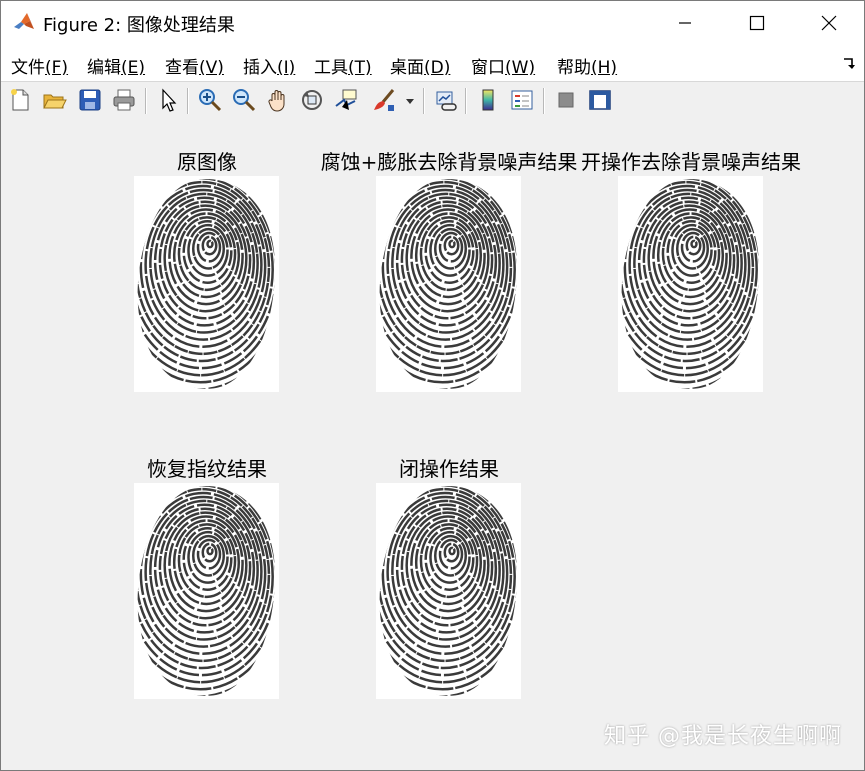  Describe the element at coordinates (54, 100) in the screenshot. I see `open-file-icon` at that location.